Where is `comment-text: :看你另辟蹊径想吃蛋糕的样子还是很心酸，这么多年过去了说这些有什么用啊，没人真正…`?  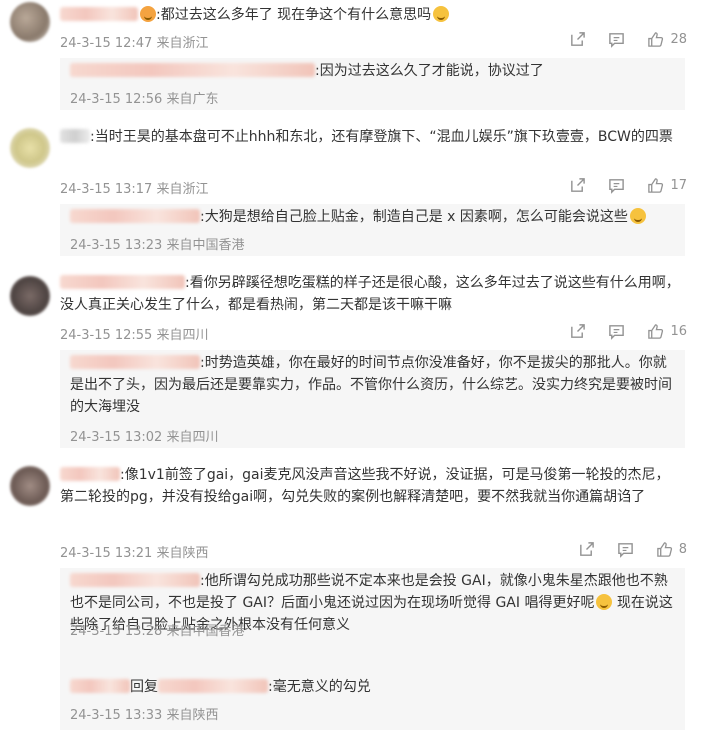 comment-text: :看你另辟蹊径想吃蛋糕的样子还是很心酸，这么多年过去了说这些有什么用啊，没人真正… is located at coordinates (370, 294).